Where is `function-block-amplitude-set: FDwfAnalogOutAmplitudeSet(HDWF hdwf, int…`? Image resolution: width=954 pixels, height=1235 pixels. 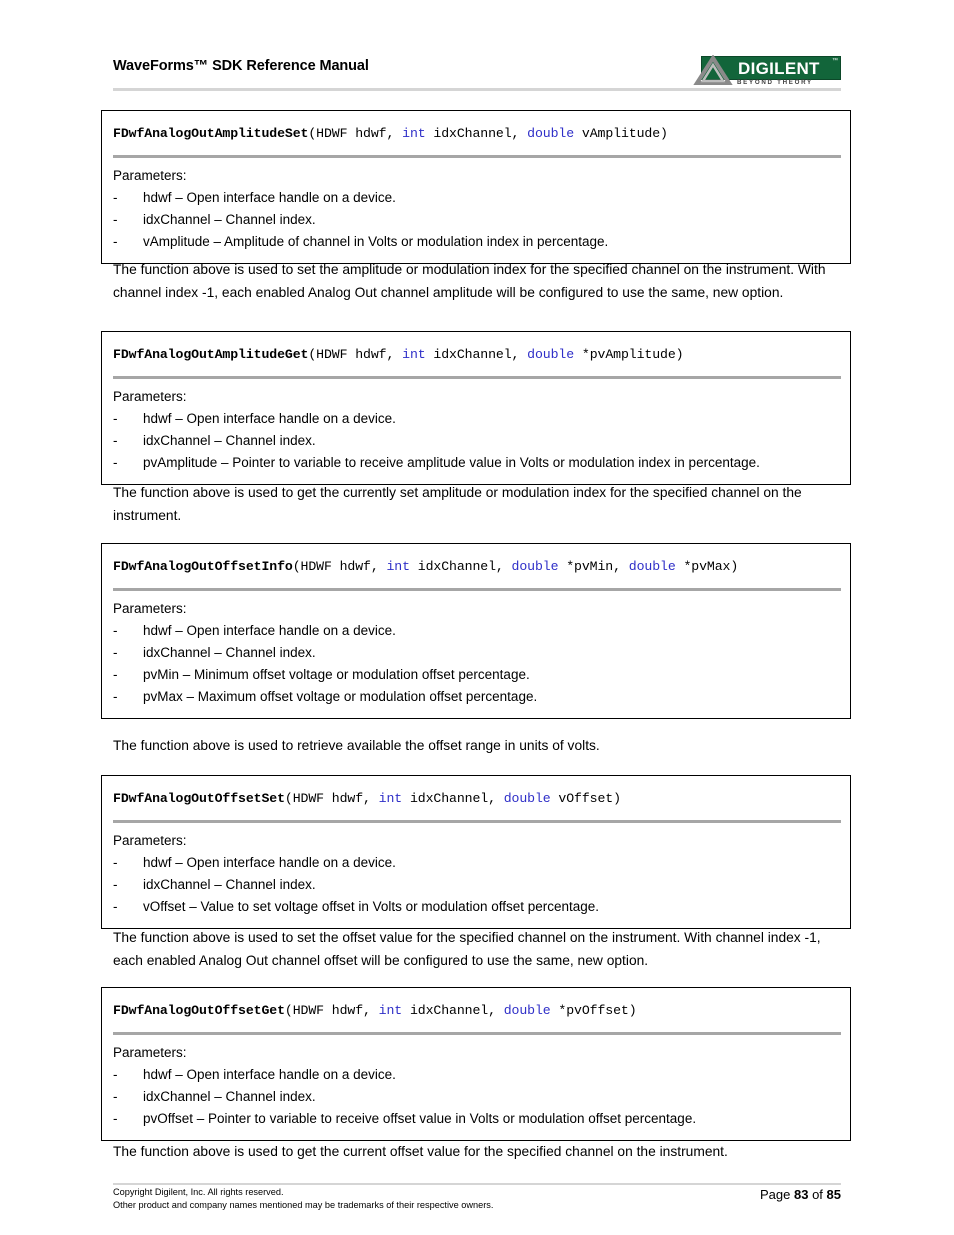 function-block-amplitude-set: FDwfAnalogOutAmplitudeSet(HDWF hdwf, int… is located at coordinates (476, 187).